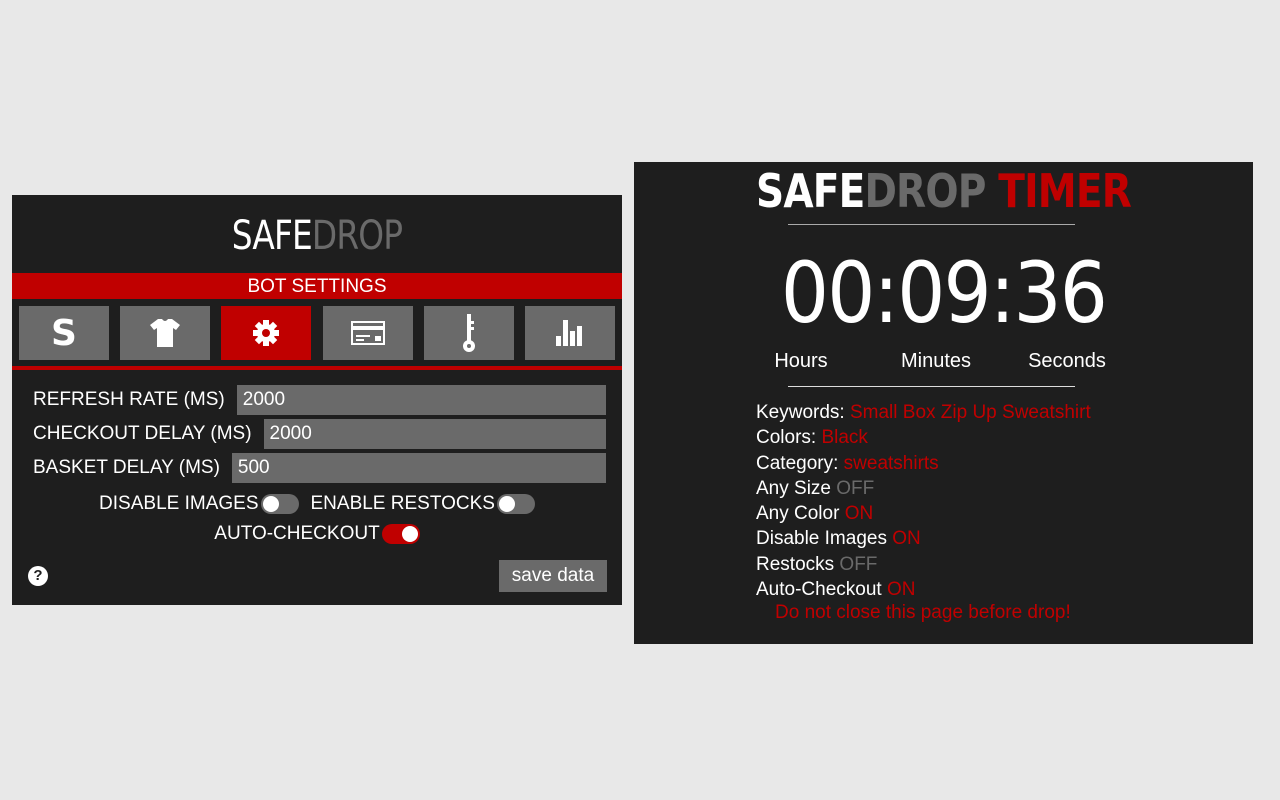 This screenshot has width=1280, height=800. Describe the element at coordinates (1067, 361) in the screenshot. I see `seconds-label: Seconds` at that location.